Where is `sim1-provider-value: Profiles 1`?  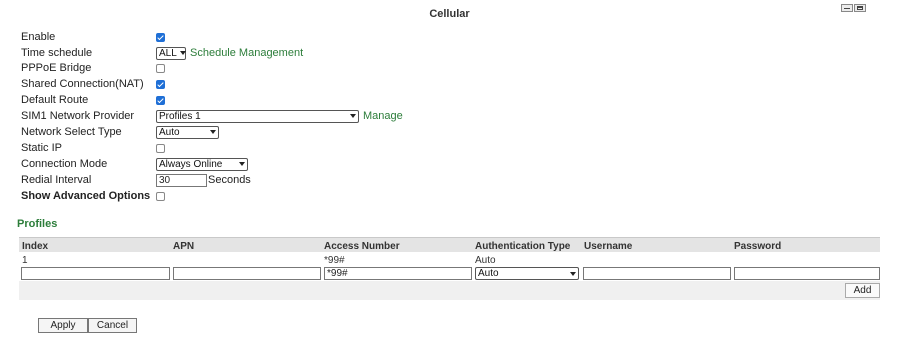 sim1-provider-value: Profiles 1 is located at coordinates (180, 116).